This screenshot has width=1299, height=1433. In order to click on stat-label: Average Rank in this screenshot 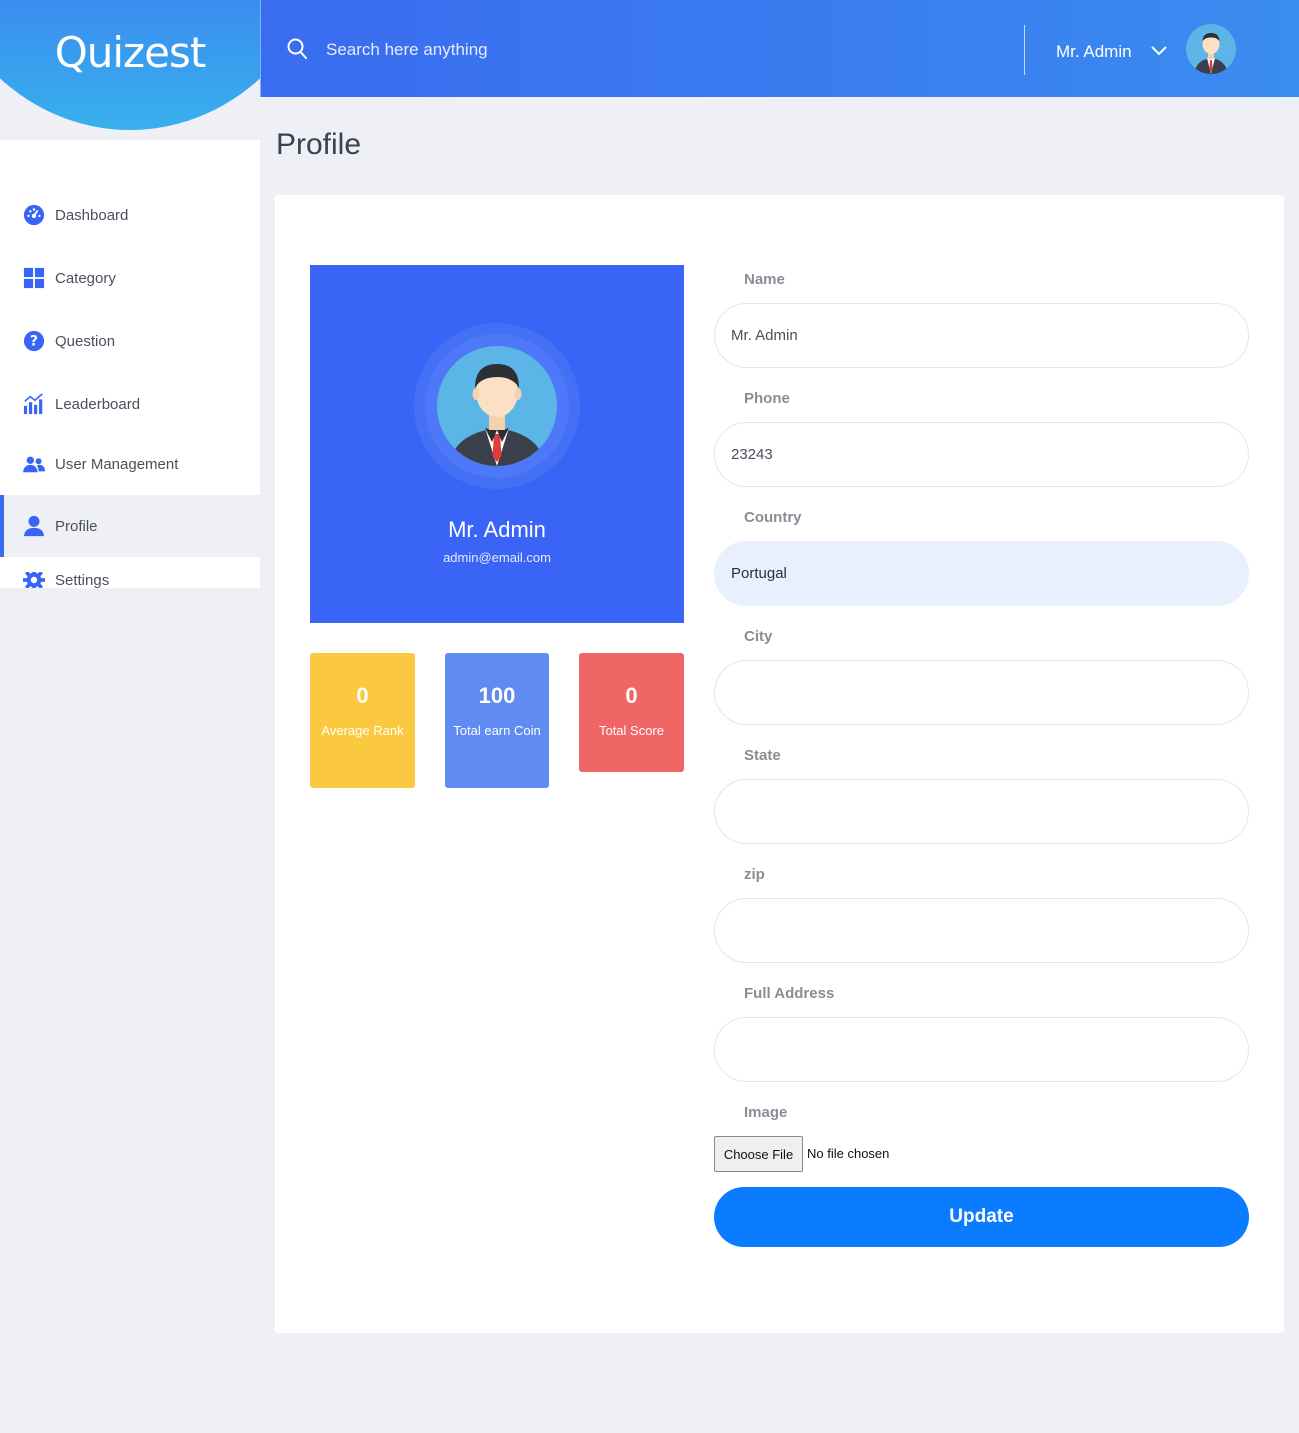, I will do `click(362, 730)`.